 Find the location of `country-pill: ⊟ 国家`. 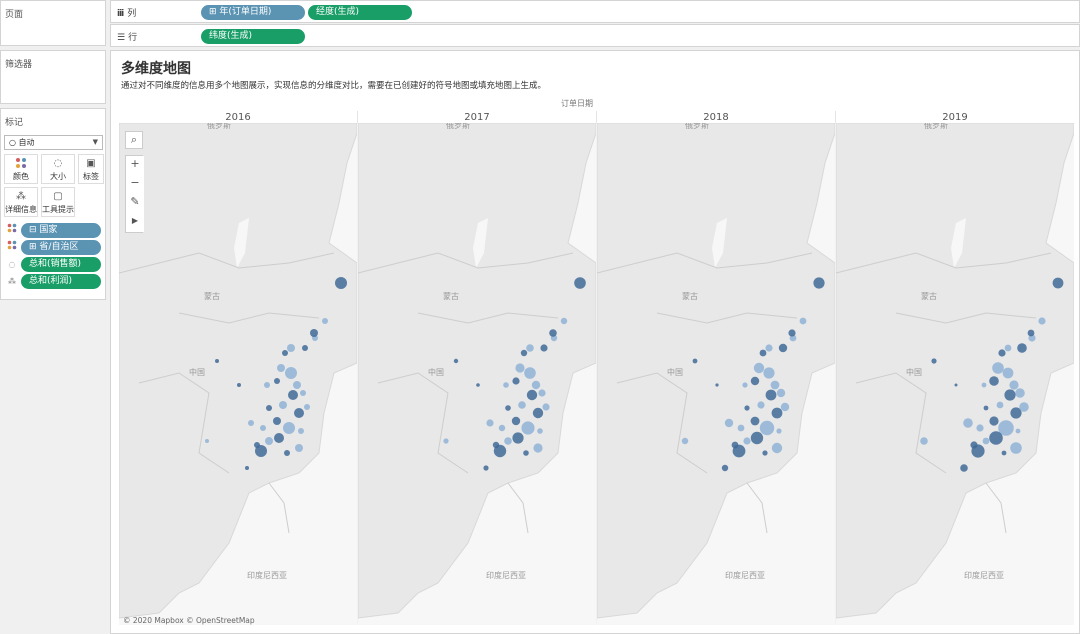

country-pill: ⊟ 国家 is located at coordinates (61, 230).